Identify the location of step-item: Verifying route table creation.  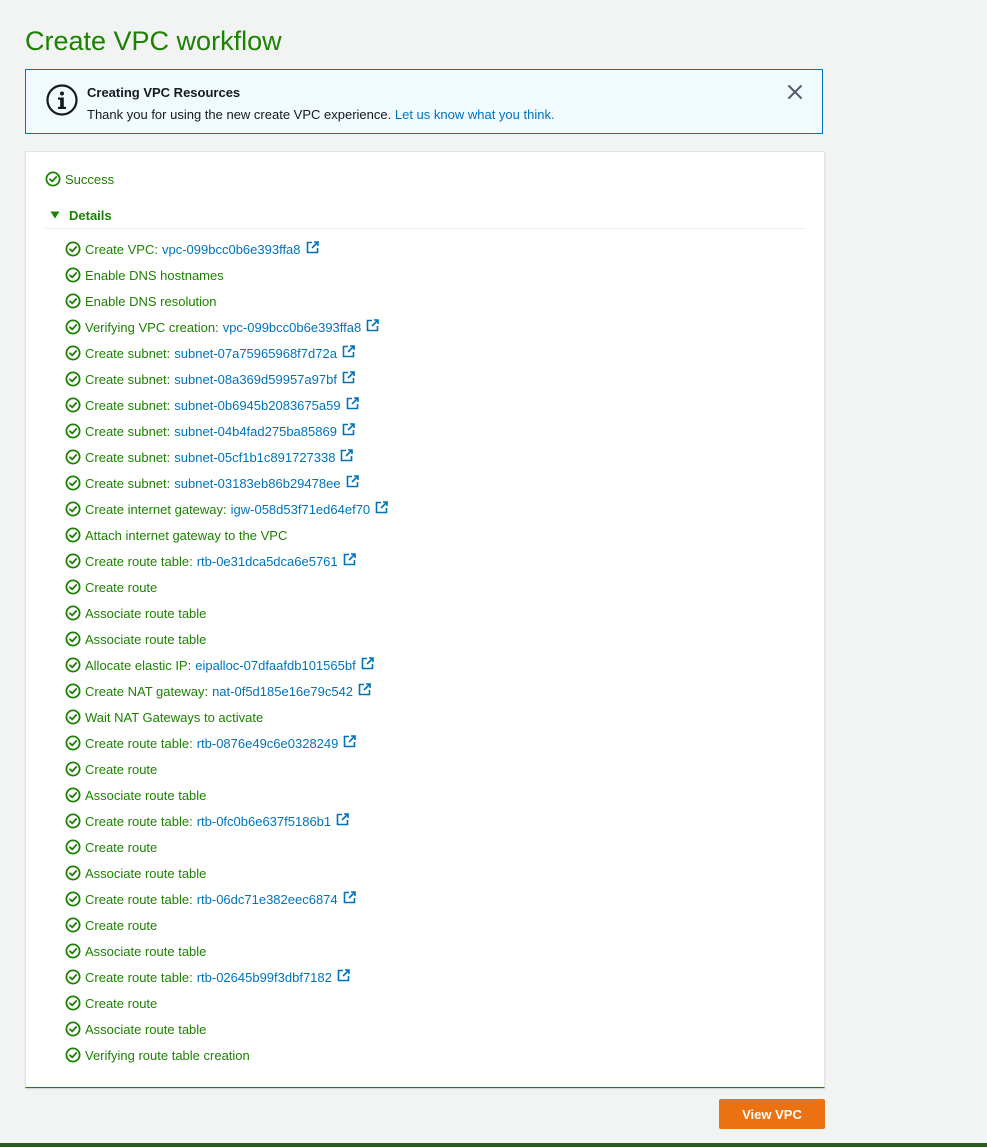
(226, 1055).